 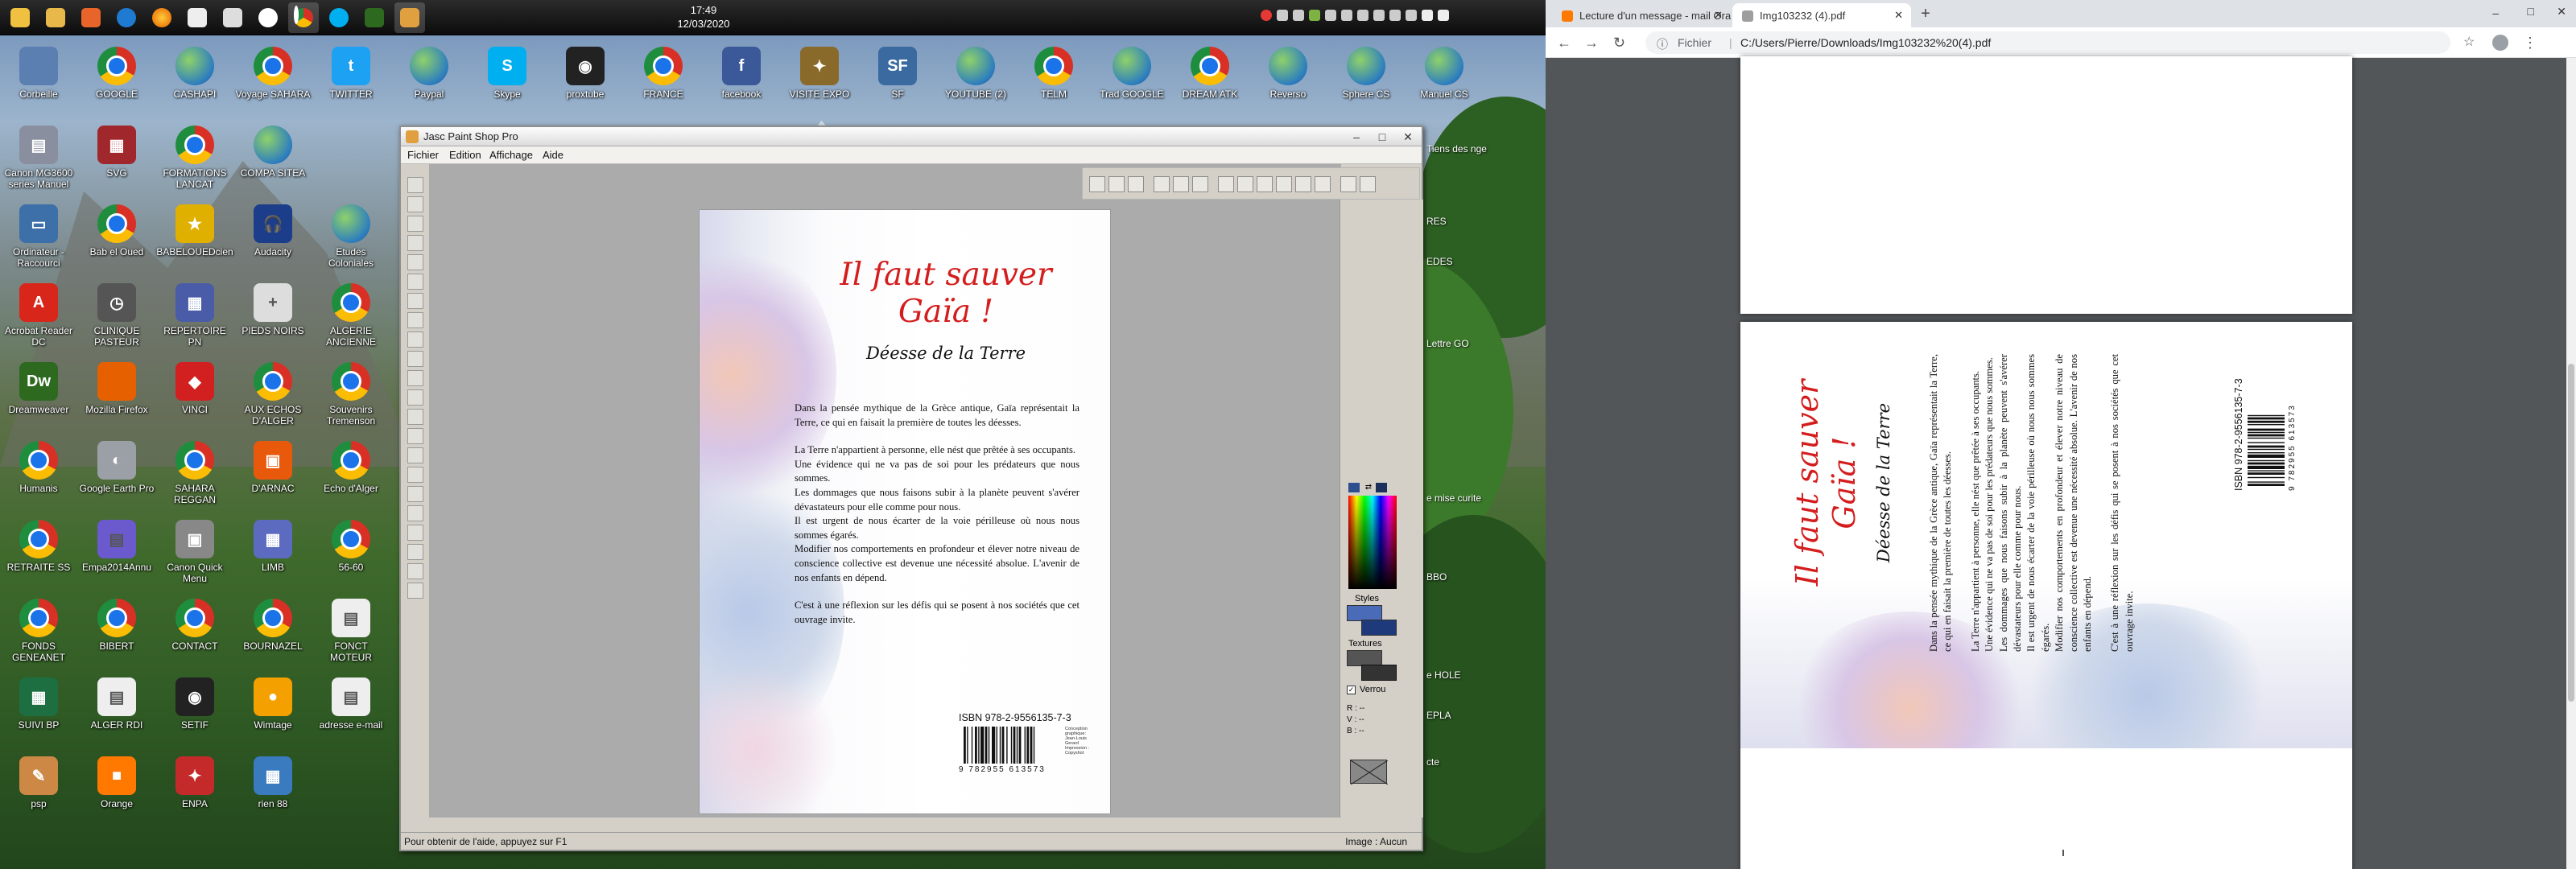 What do you see at coordinates (1210, 73) in the screenshot?
I see `desktop-icon: DREAM ATK` at bounding box center [1210, 73].